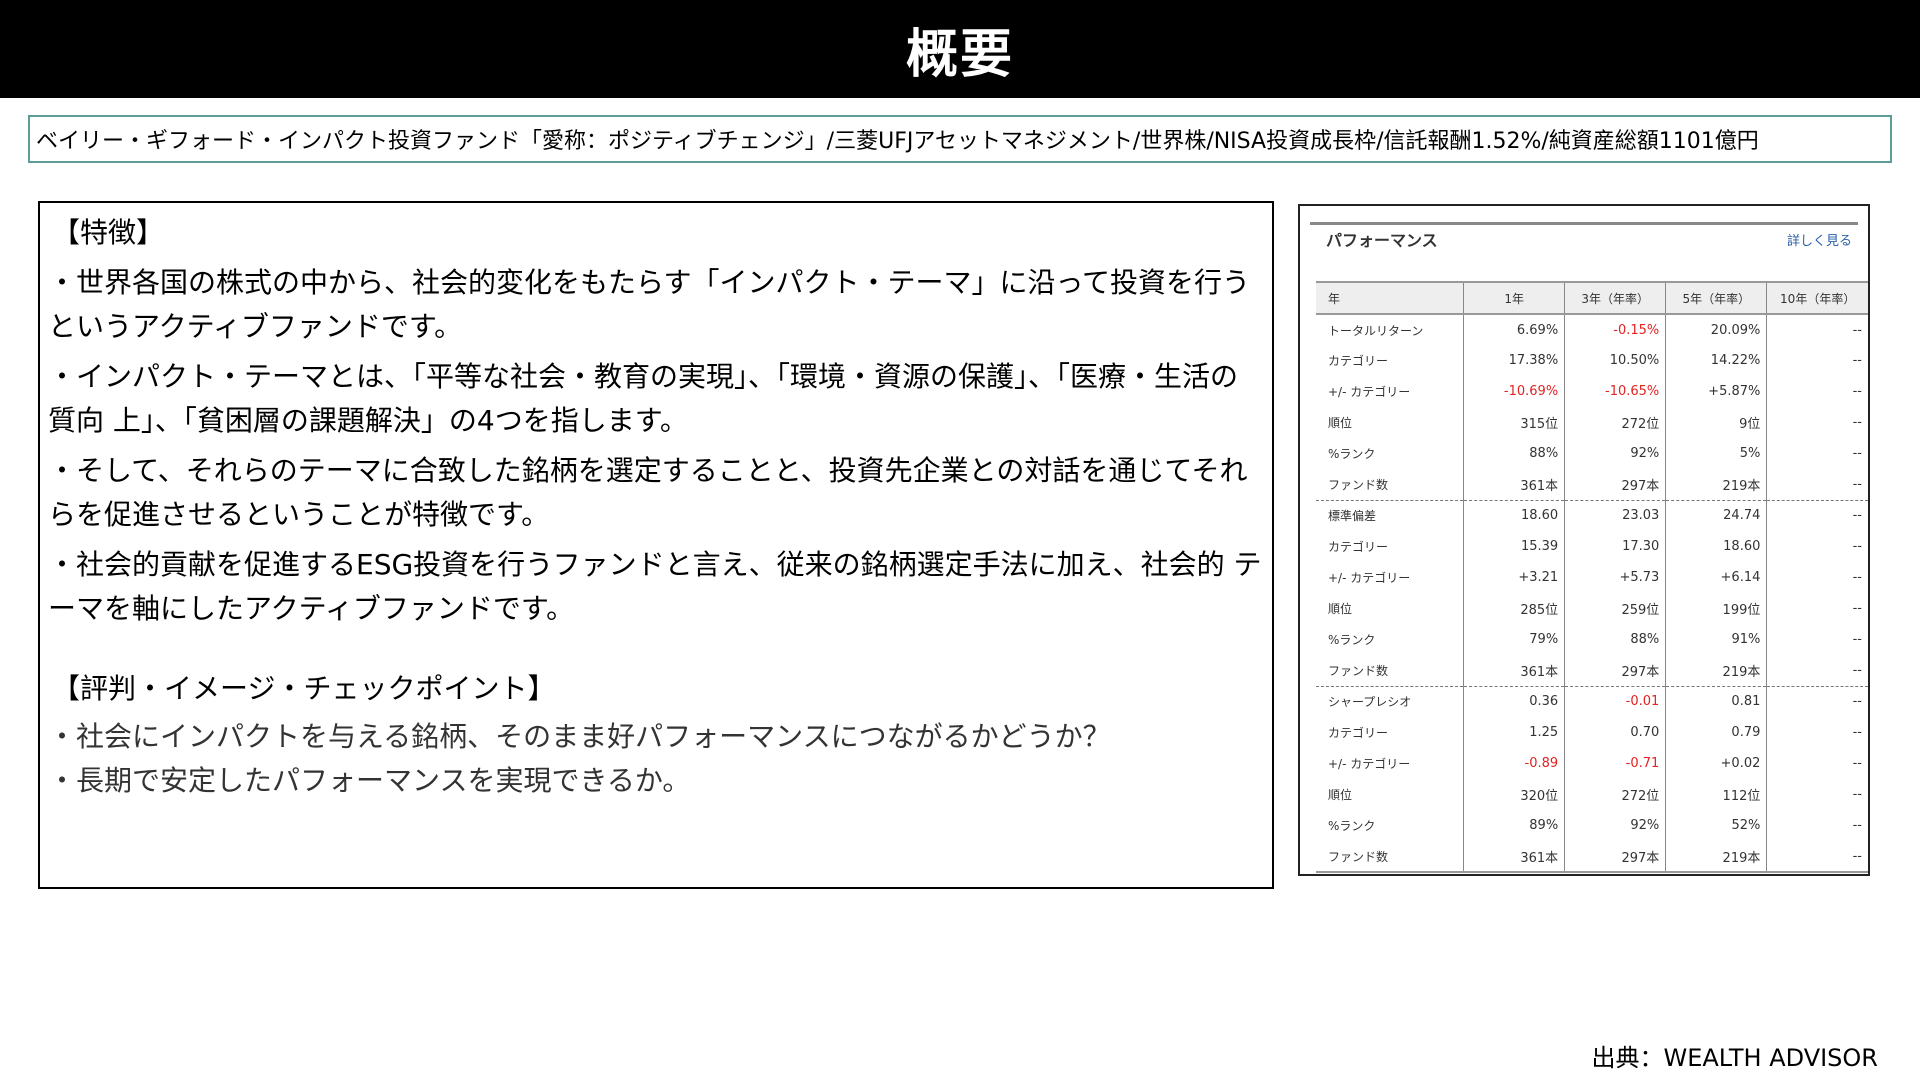  I want to click on column-header: 年, so click(1390, 298).